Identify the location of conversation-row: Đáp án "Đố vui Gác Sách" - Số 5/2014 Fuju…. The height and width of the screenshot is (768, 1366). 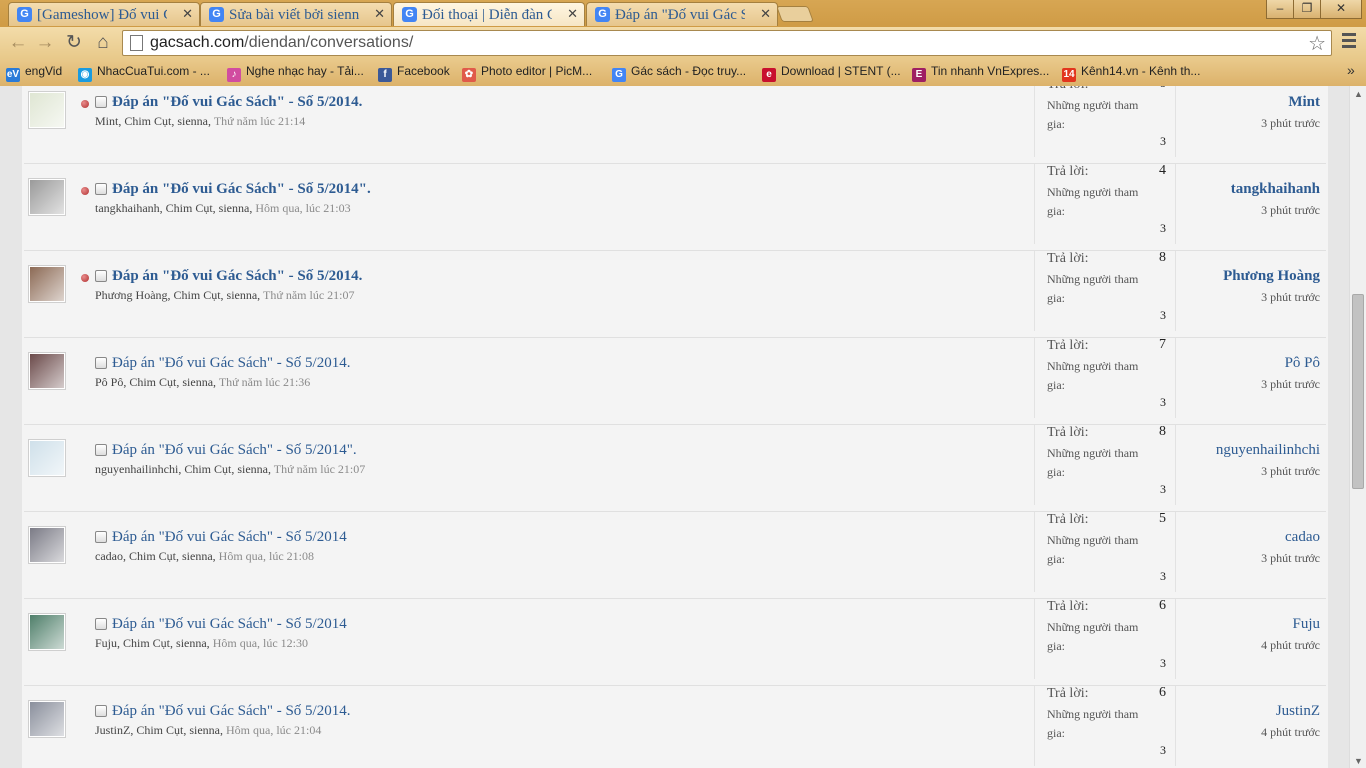
(675, 642).